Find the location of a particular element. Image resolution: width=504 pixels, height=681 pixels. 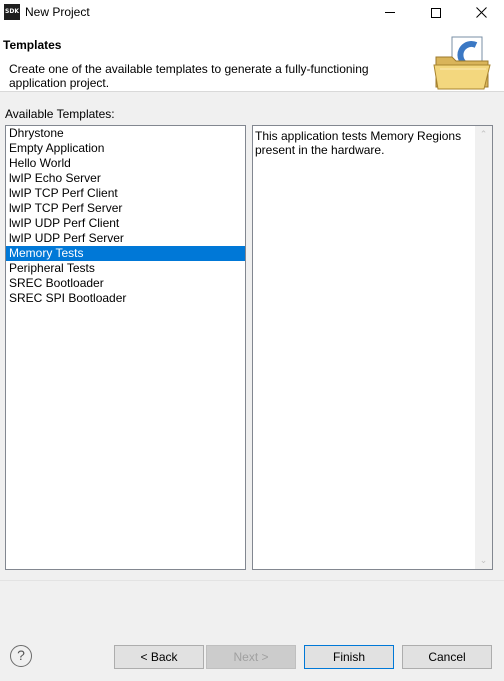

list-item: lwIP UDP Perf Server is located at coordinates (125, 238).